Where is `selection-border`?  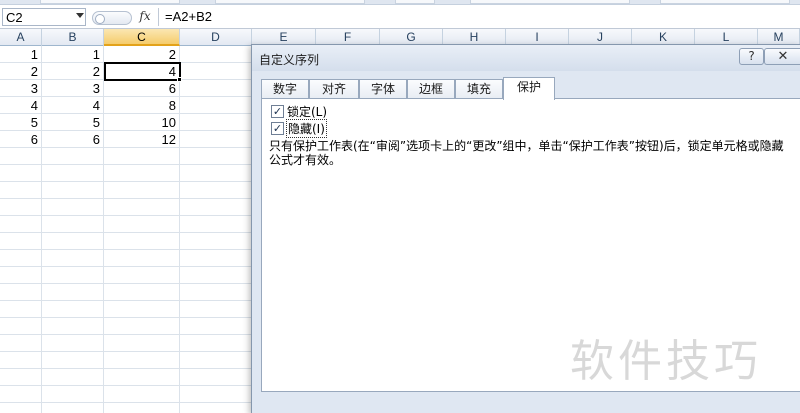 selection-border is located at coordinates (142, 71).